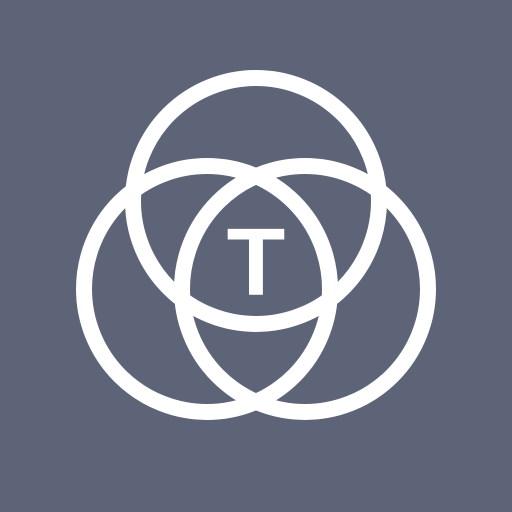  Describe the element at coordinates (256, 261) in the screenshot. I see `center-letter: T` at that location.